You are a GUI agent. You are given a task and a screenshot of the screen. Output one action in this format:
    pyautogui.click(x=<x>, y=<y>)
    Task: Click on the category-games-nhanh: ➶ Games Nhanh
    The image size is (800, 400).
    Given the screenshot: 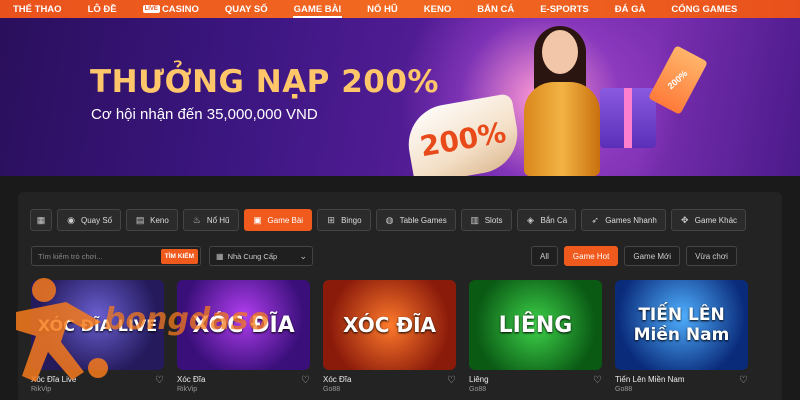 What is the action you would take?
    pyautogui.click(x=623, y=220)
    